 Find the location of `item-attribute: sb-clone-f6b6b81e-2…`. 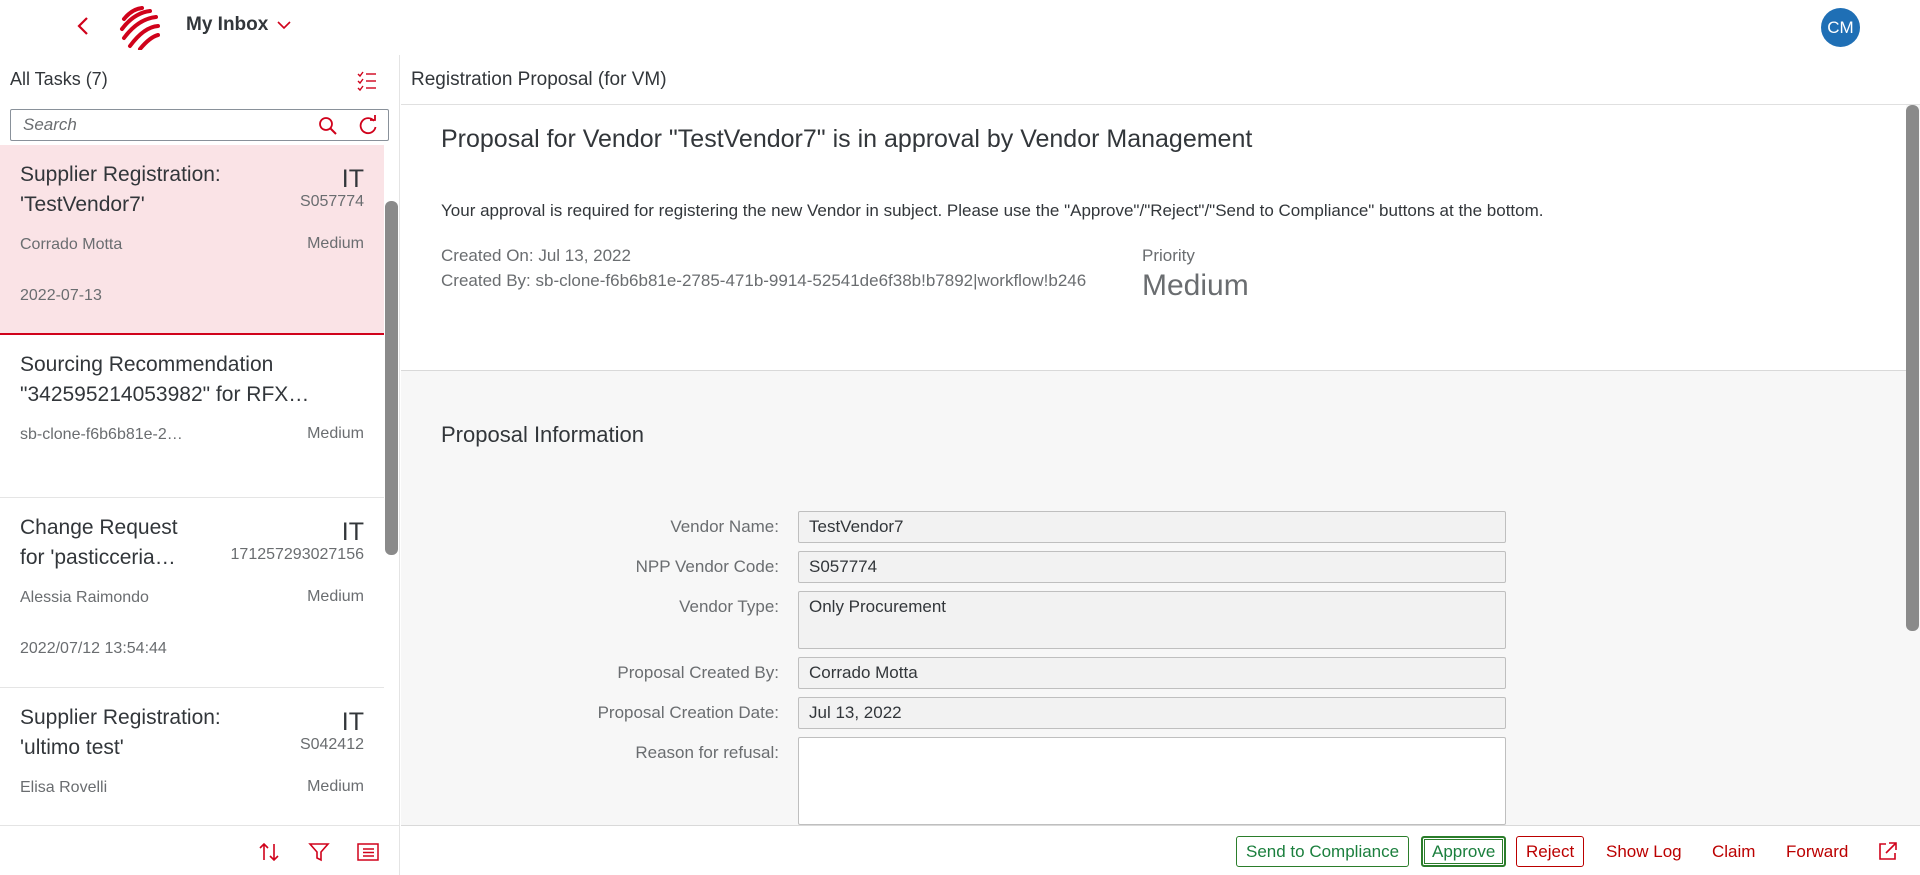

item-attribute: sb-clone-f6b6b81e-2… is located at coordinates (101, 434).